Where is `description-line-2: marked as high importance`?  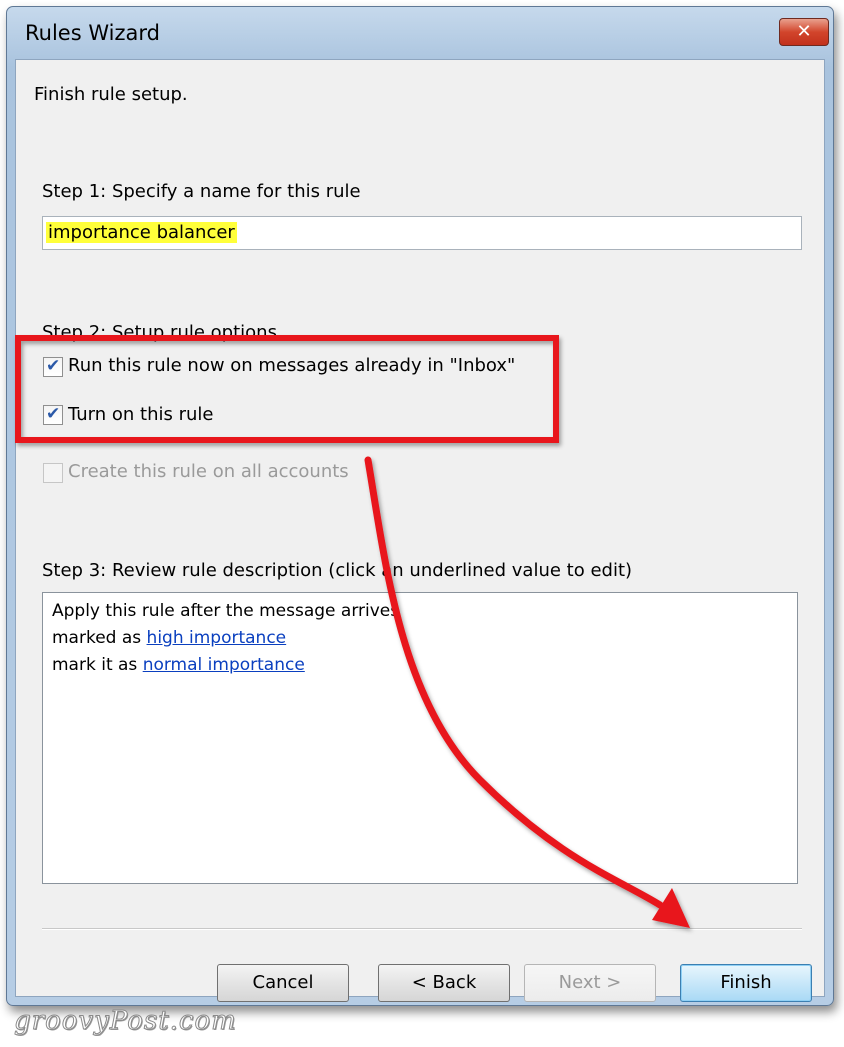 description-line-2: marked as high importance is located at coordinates (169, 638).